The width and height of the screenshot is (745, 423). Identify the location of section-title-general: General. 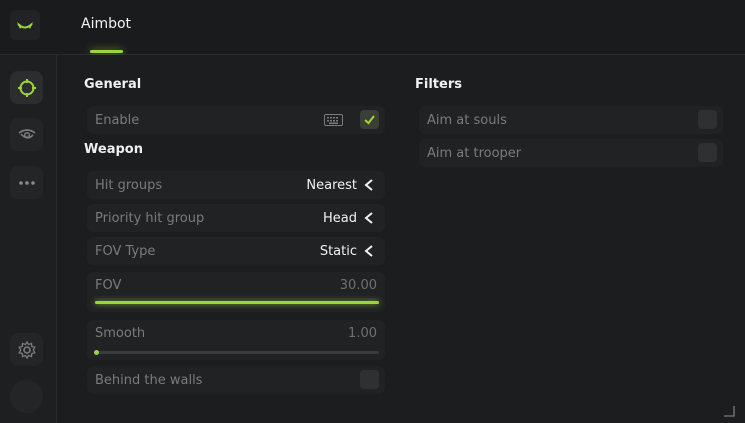
(113, 84).